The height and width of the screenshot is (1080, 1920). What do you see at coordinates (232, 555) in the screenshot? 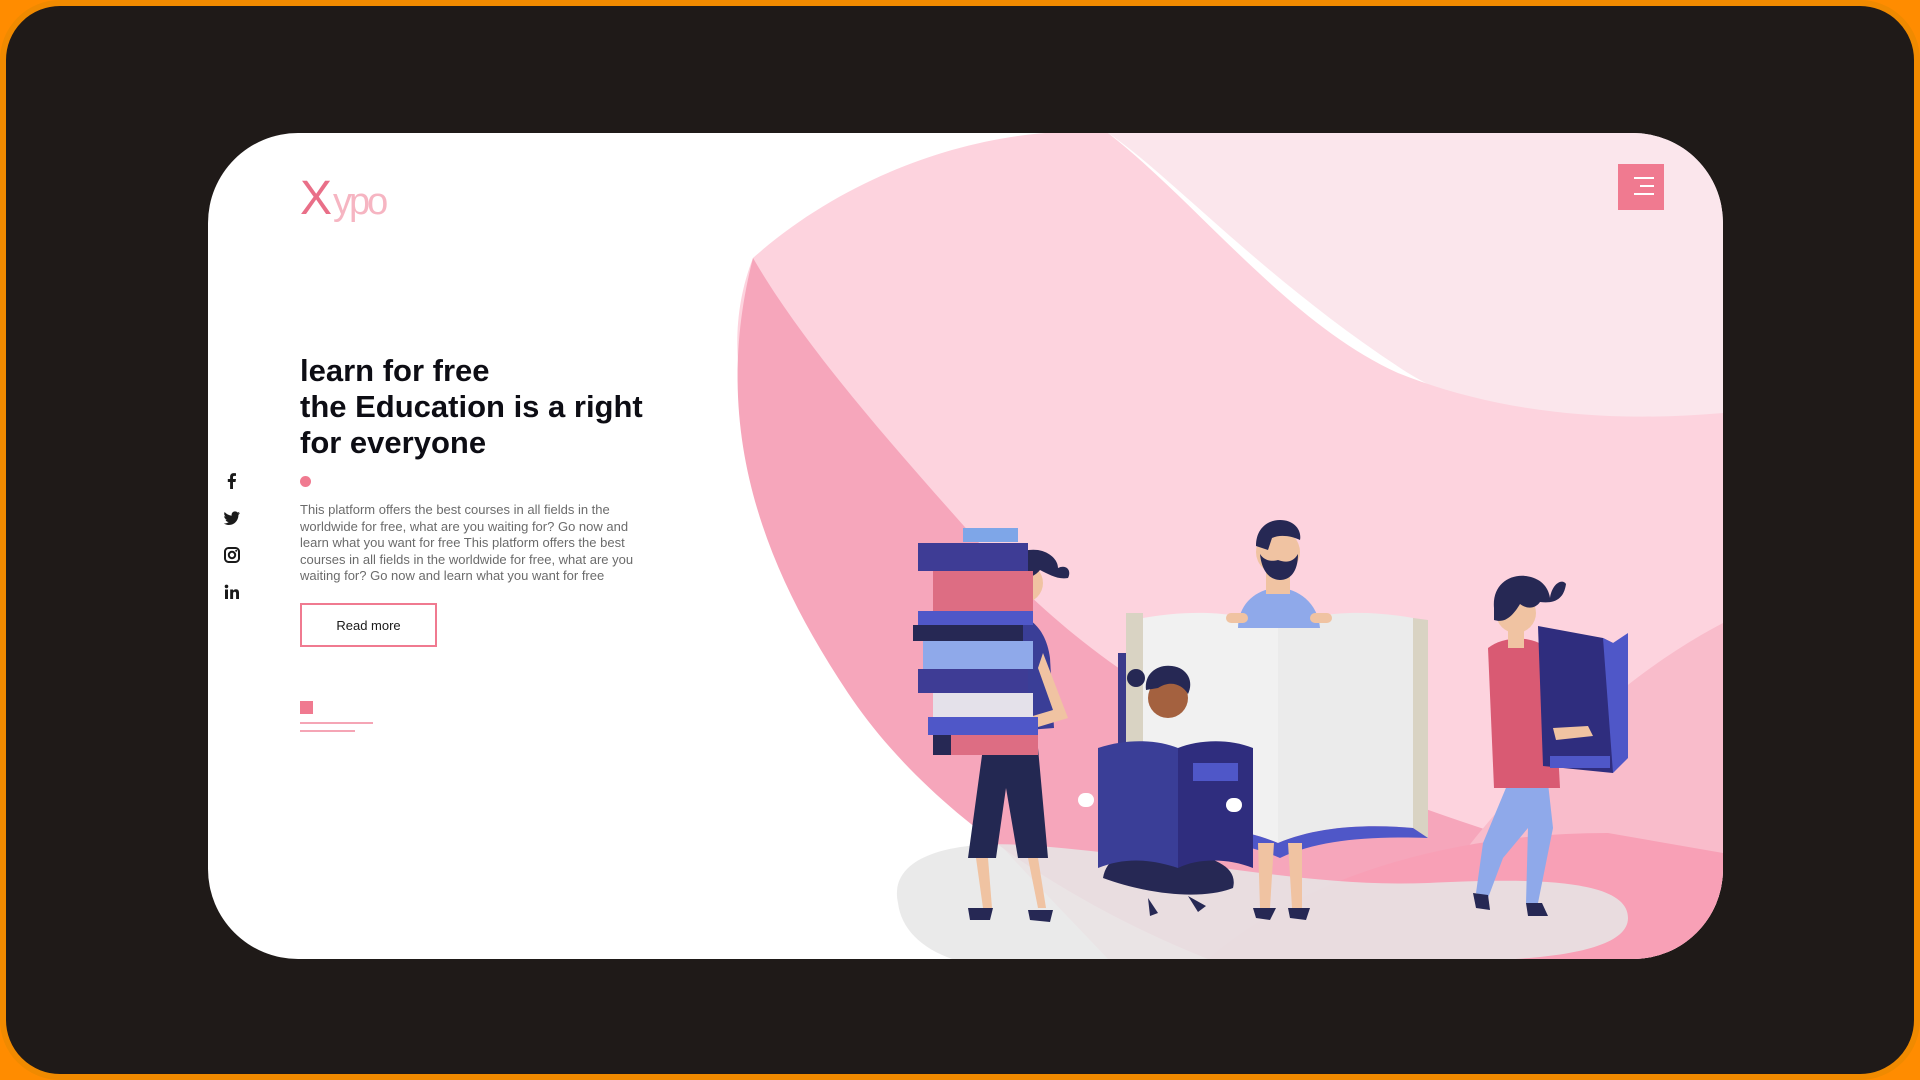
I see `instagram-icon` at bounding box center [232, 555].